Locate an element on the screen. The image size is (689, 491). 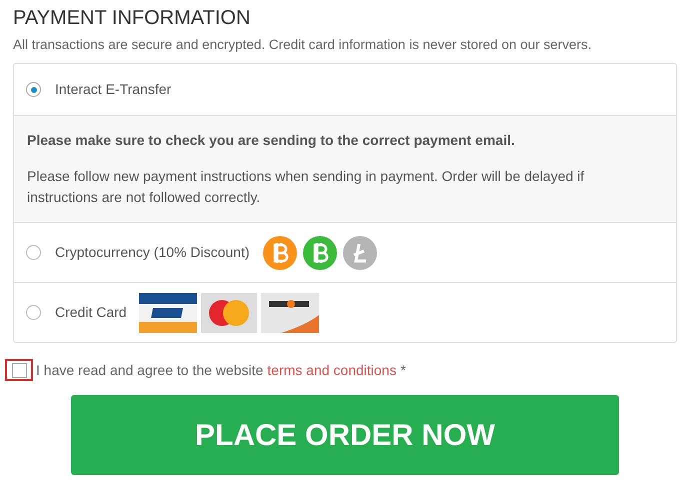
security-note: All transactions are secure and encrypted. Credit card information is never stored on our servers. is located at coordinates (303, 45).